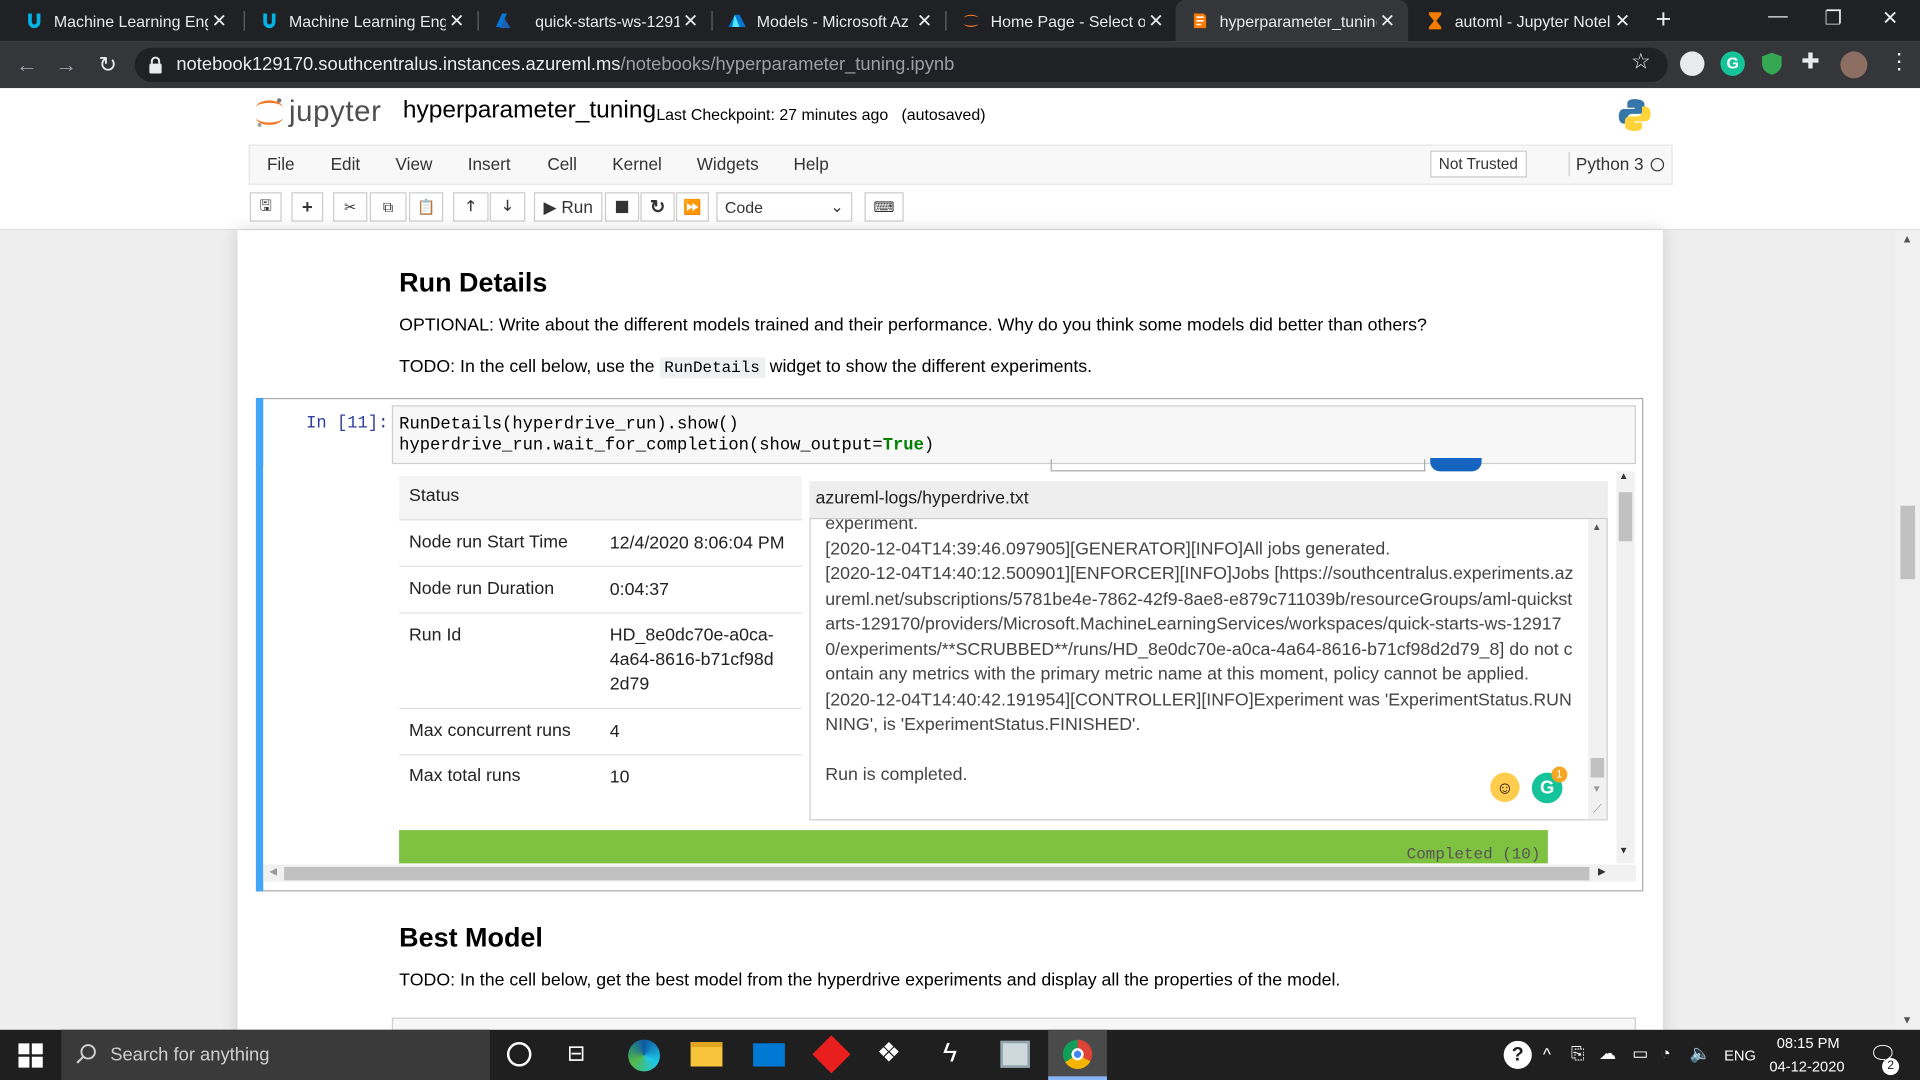 This screenshot has height=1080, width=1920. Describe the element at coordinates (1597, 527) in the screenshot. I see `log-scroll-up-icon: ▲` at that location.